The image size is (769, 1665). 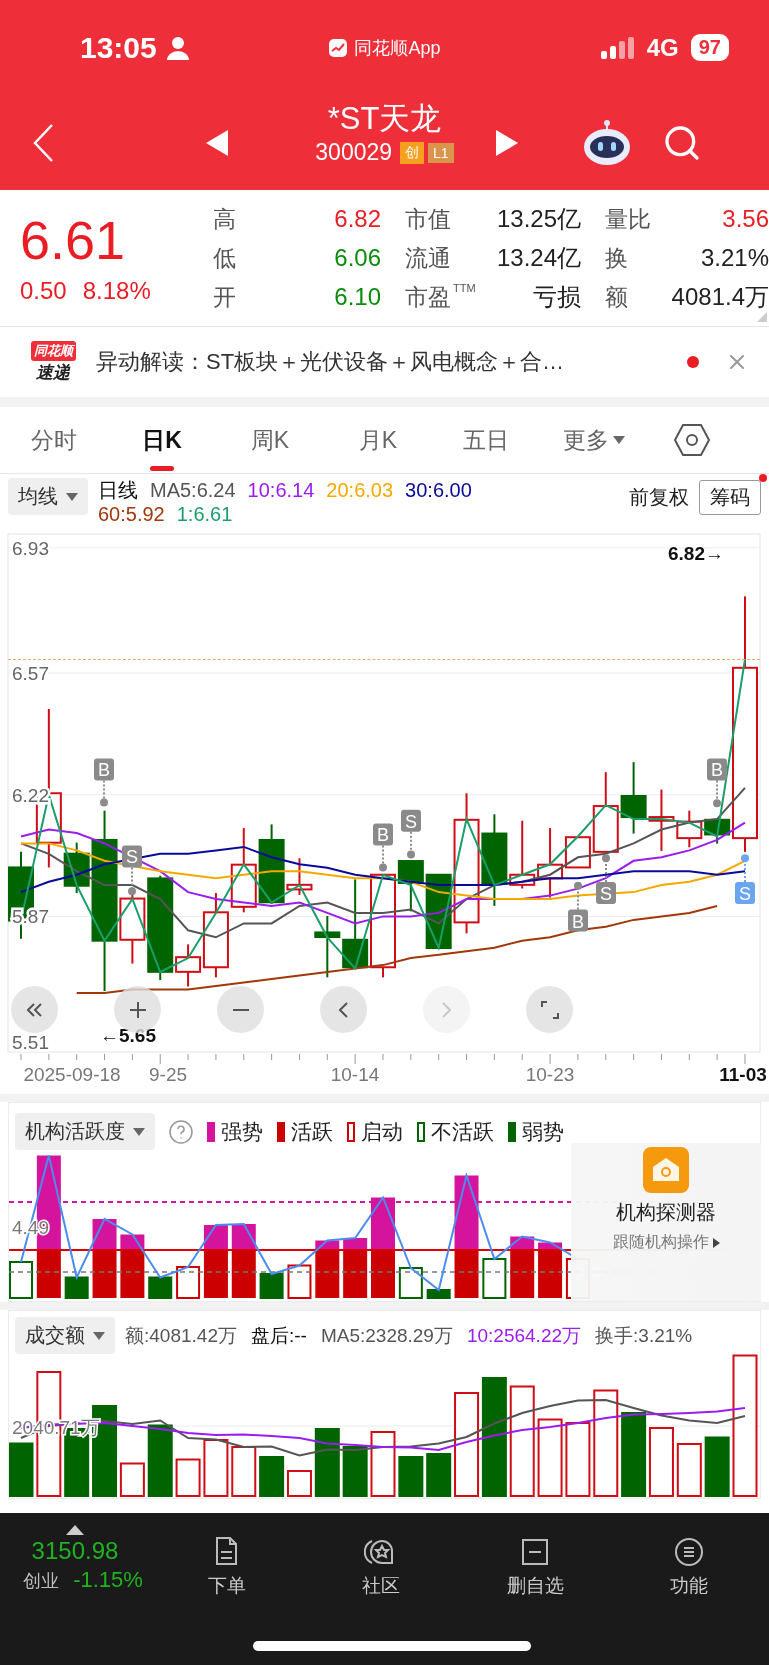 What do you see at coordinates (438, 490) in the screenshot?
I see `moving-average-value: 30:6.00` at bounding box center [438, 490].